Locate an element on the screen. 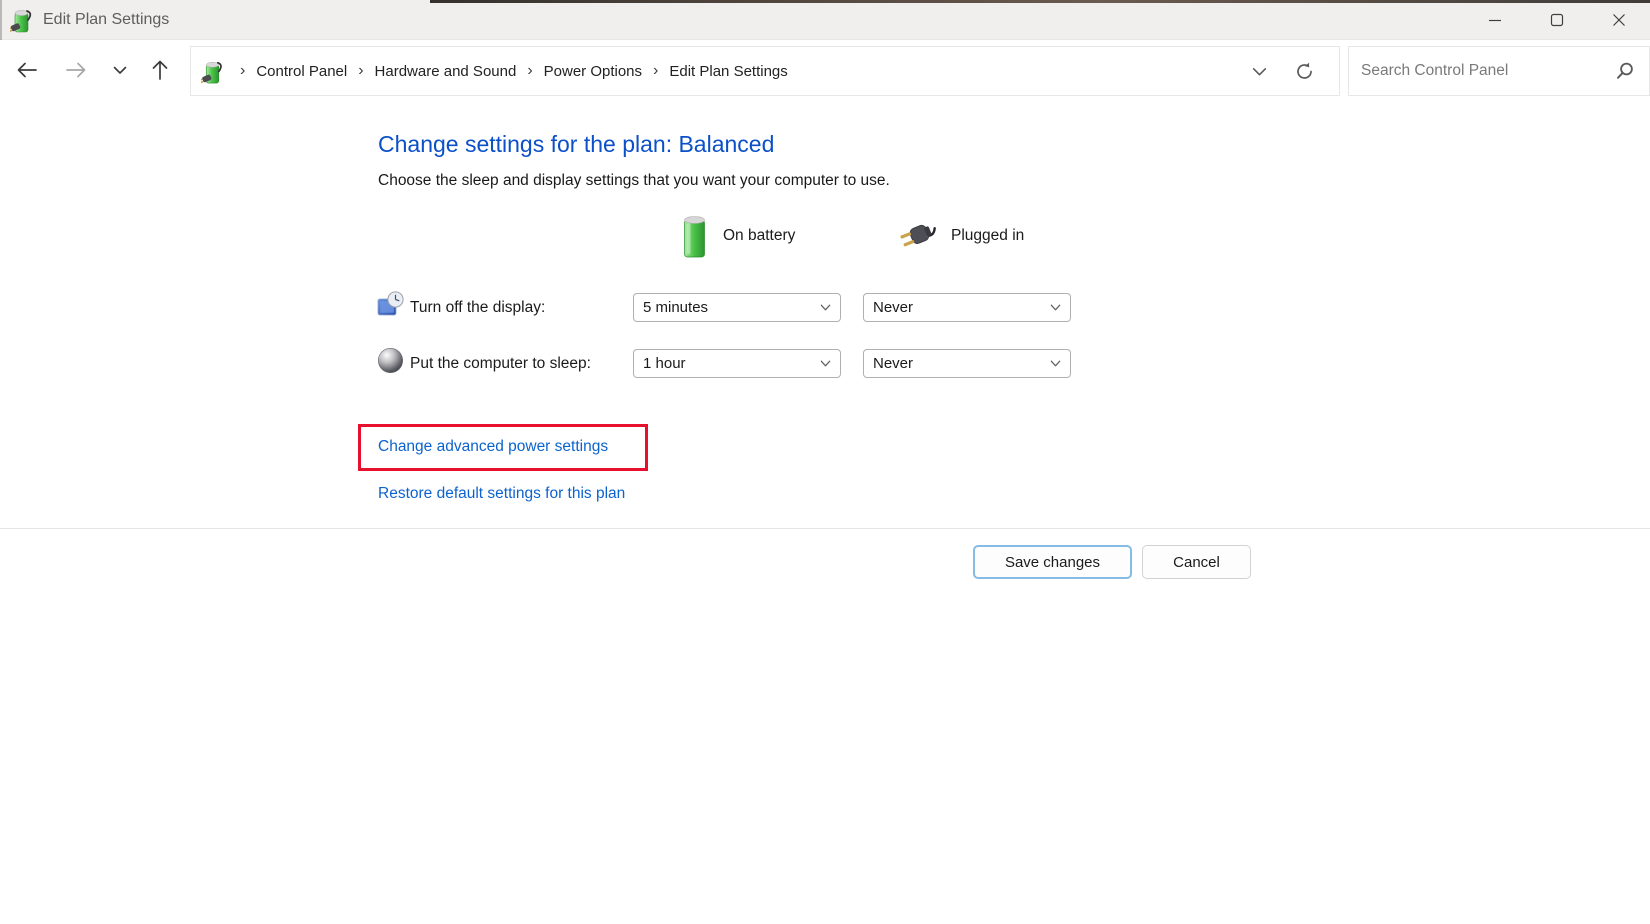 The width and height of the screenshot is (1650, 924). window-title: Edit Plan Settings is located at coordinates (106, 19).